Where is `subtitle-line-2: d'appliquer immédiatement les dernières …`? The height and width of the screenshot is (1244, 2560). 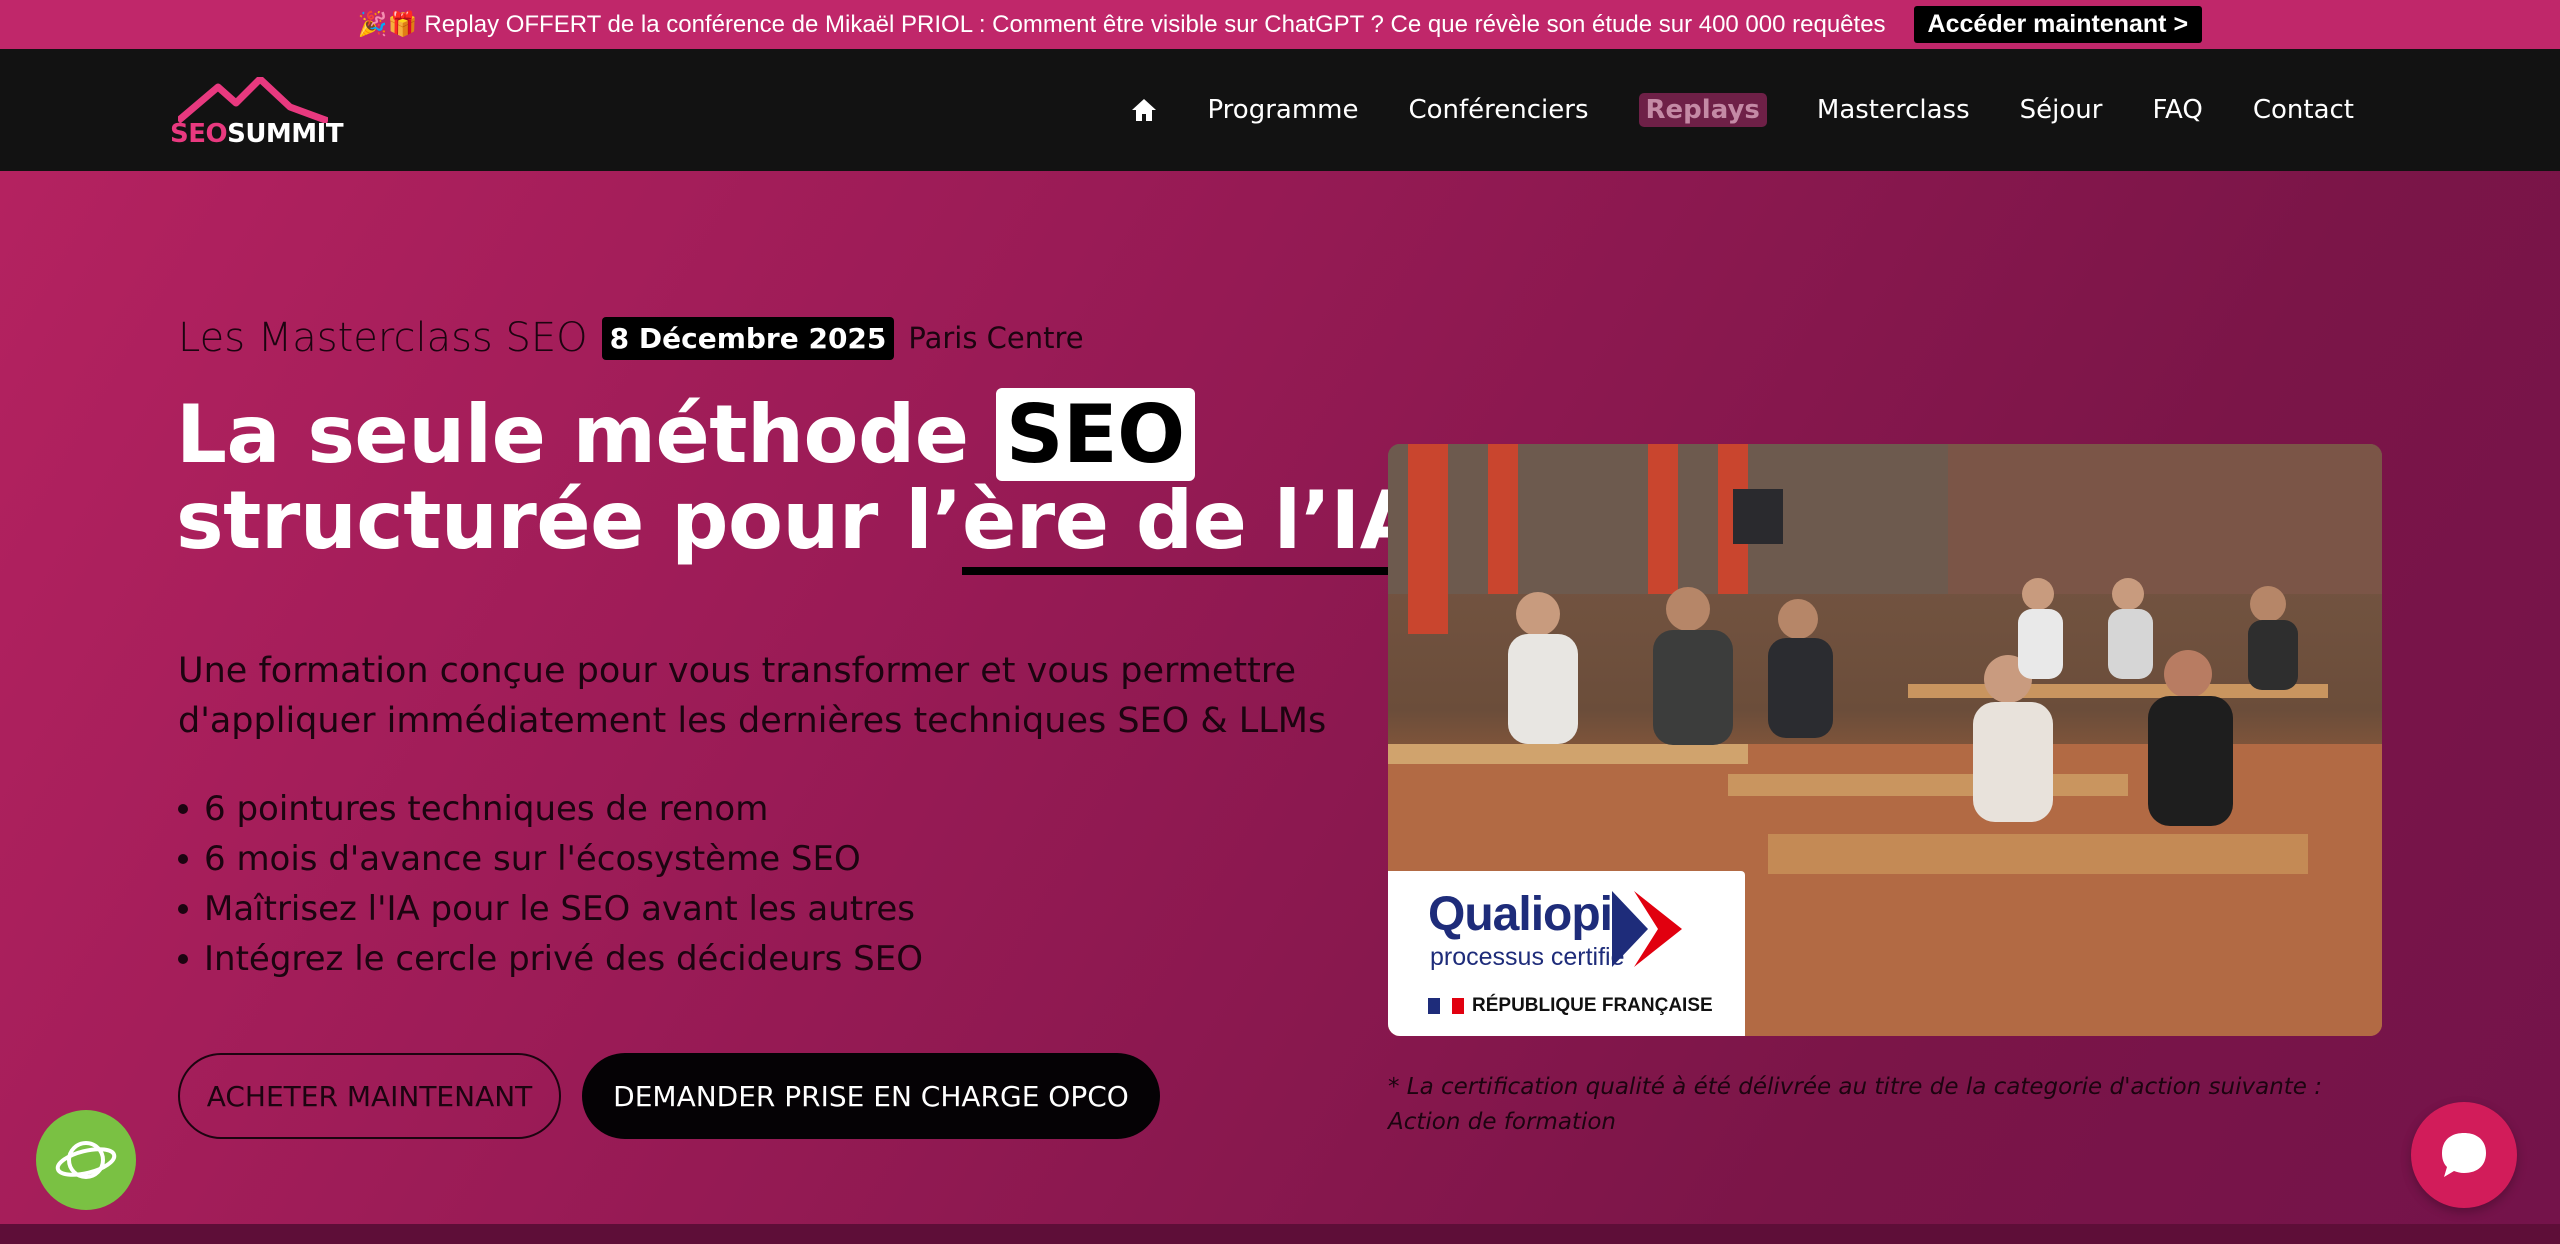
subtitle-line-2: d'appliquer immédiatement les dernières … is located at coordinates (752, 721).